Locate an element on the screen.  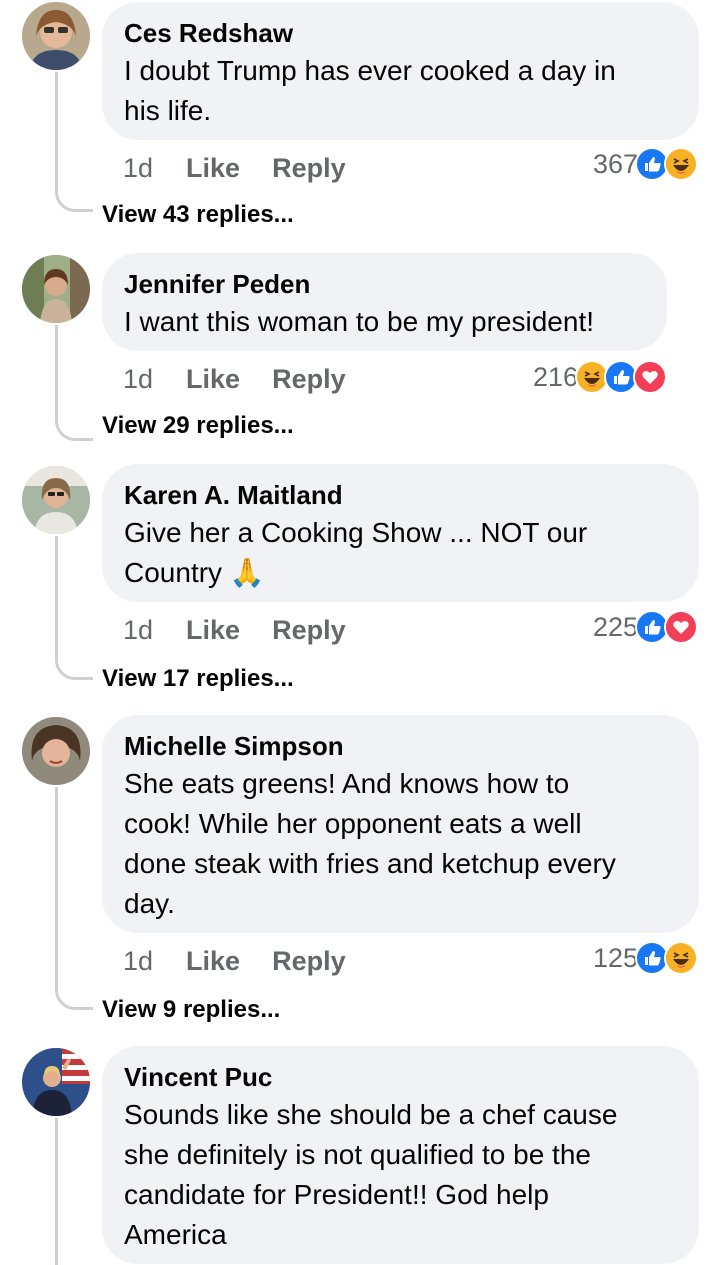
reaction-summary: 216 is located at coordinates (600, 377).